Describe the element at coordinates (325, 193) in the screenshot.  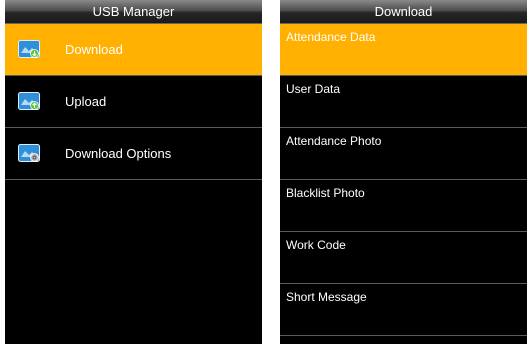
I see `list-item-label: Blacklist Photo` at that location.